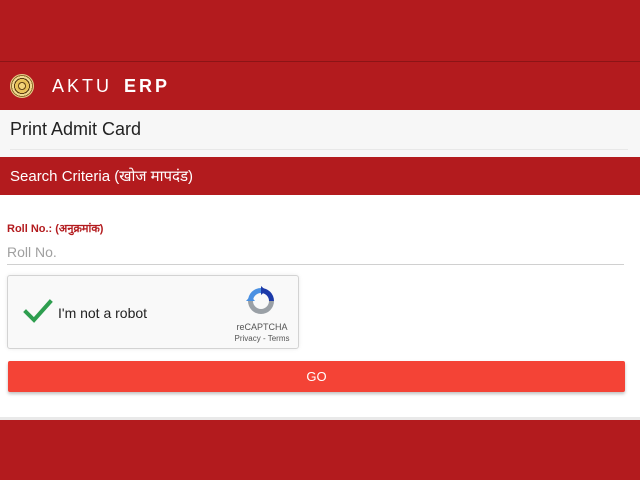 This screenshot has height=480, width=640. I want to click on roll-number-input, so click(315, 252).